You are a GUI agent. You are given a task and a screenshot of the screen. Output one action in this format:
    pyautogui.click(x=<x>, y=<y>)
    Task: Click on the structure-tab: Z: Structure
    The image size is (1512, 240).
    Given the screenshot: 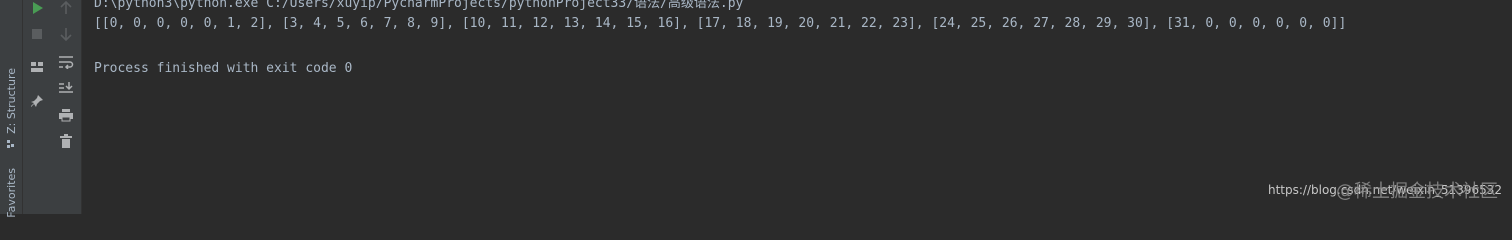 What is the action you would take?
    pyautogui.click(x=11, y=109)
    